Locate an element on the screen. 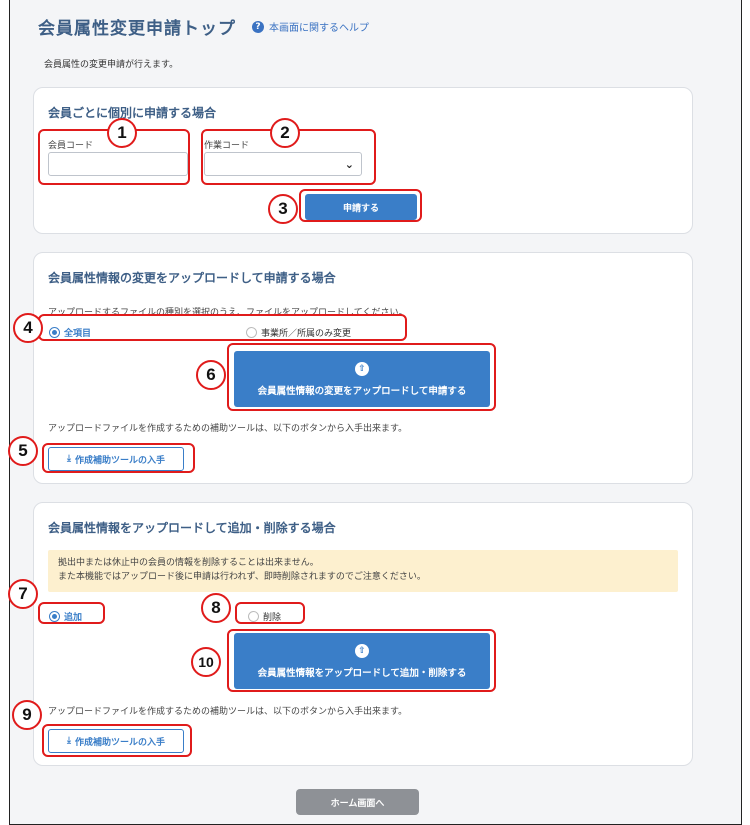 Image resolution: width=750 pixels, height=825 pixels. callout-4: 4 is located at coordinates (28, 328).